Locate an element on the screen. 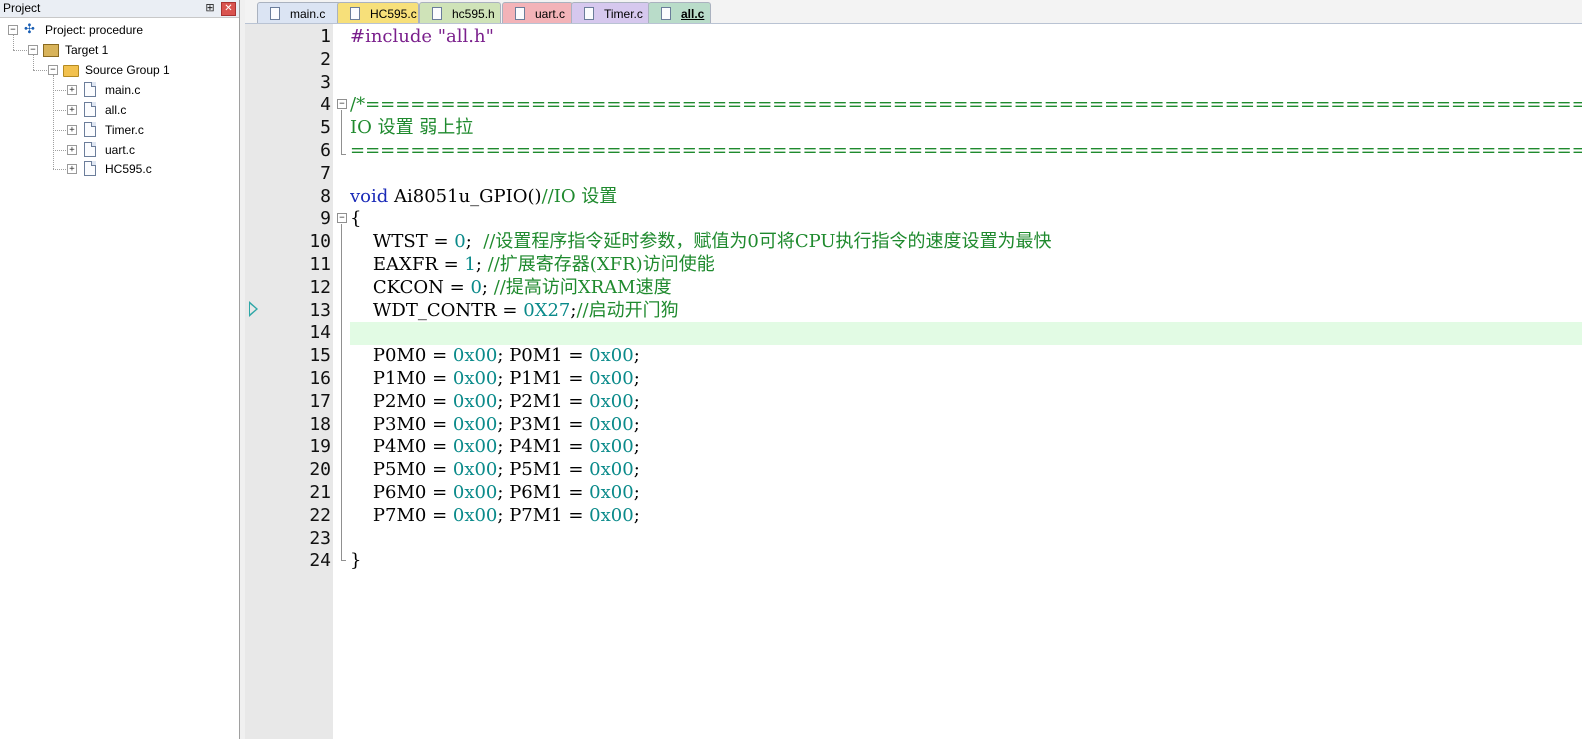 This screenshot has height=739, width=1582. line-number: 2 is located at coordinates (325, 59).